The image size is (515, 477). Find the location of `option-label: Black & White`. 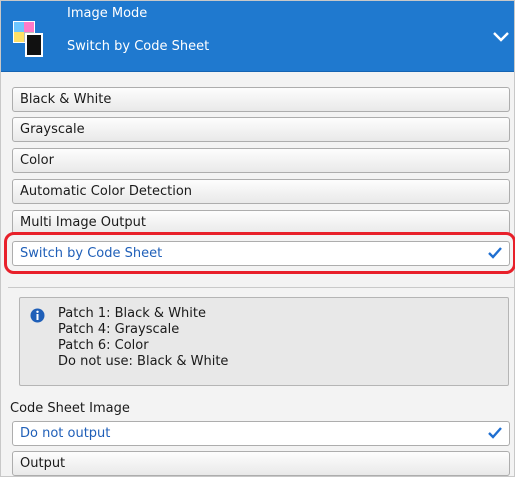

option-label: Black & White is located at coordinates (66, 99).